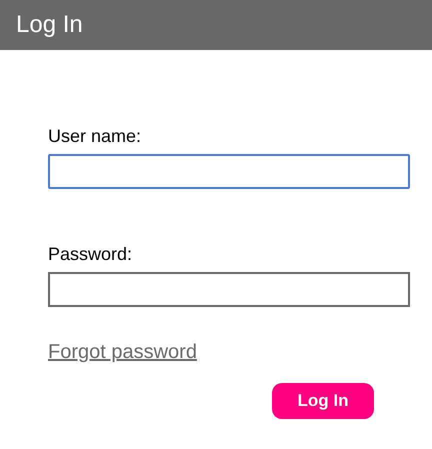  Describe the element at coordinates (49, 25) in the screenshot. I see `page-title: Log In` at that location.